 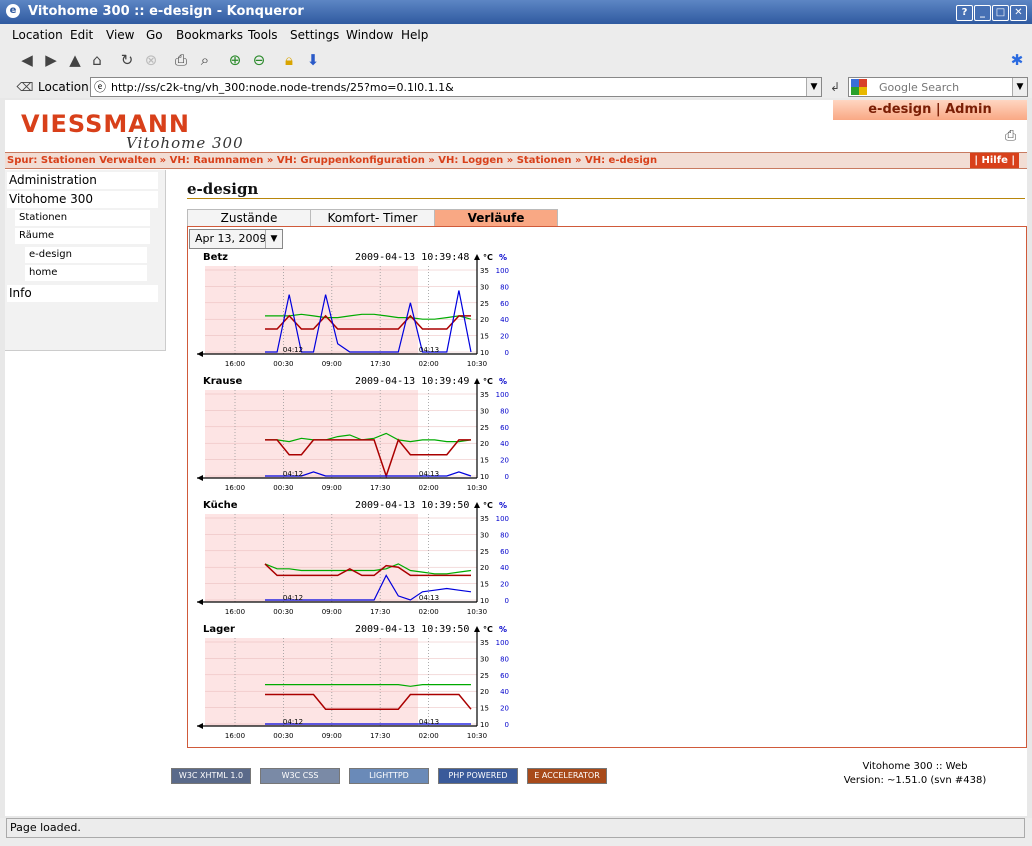 I want to click on search-dropdown: ▼, so click(x=1019, y=87).